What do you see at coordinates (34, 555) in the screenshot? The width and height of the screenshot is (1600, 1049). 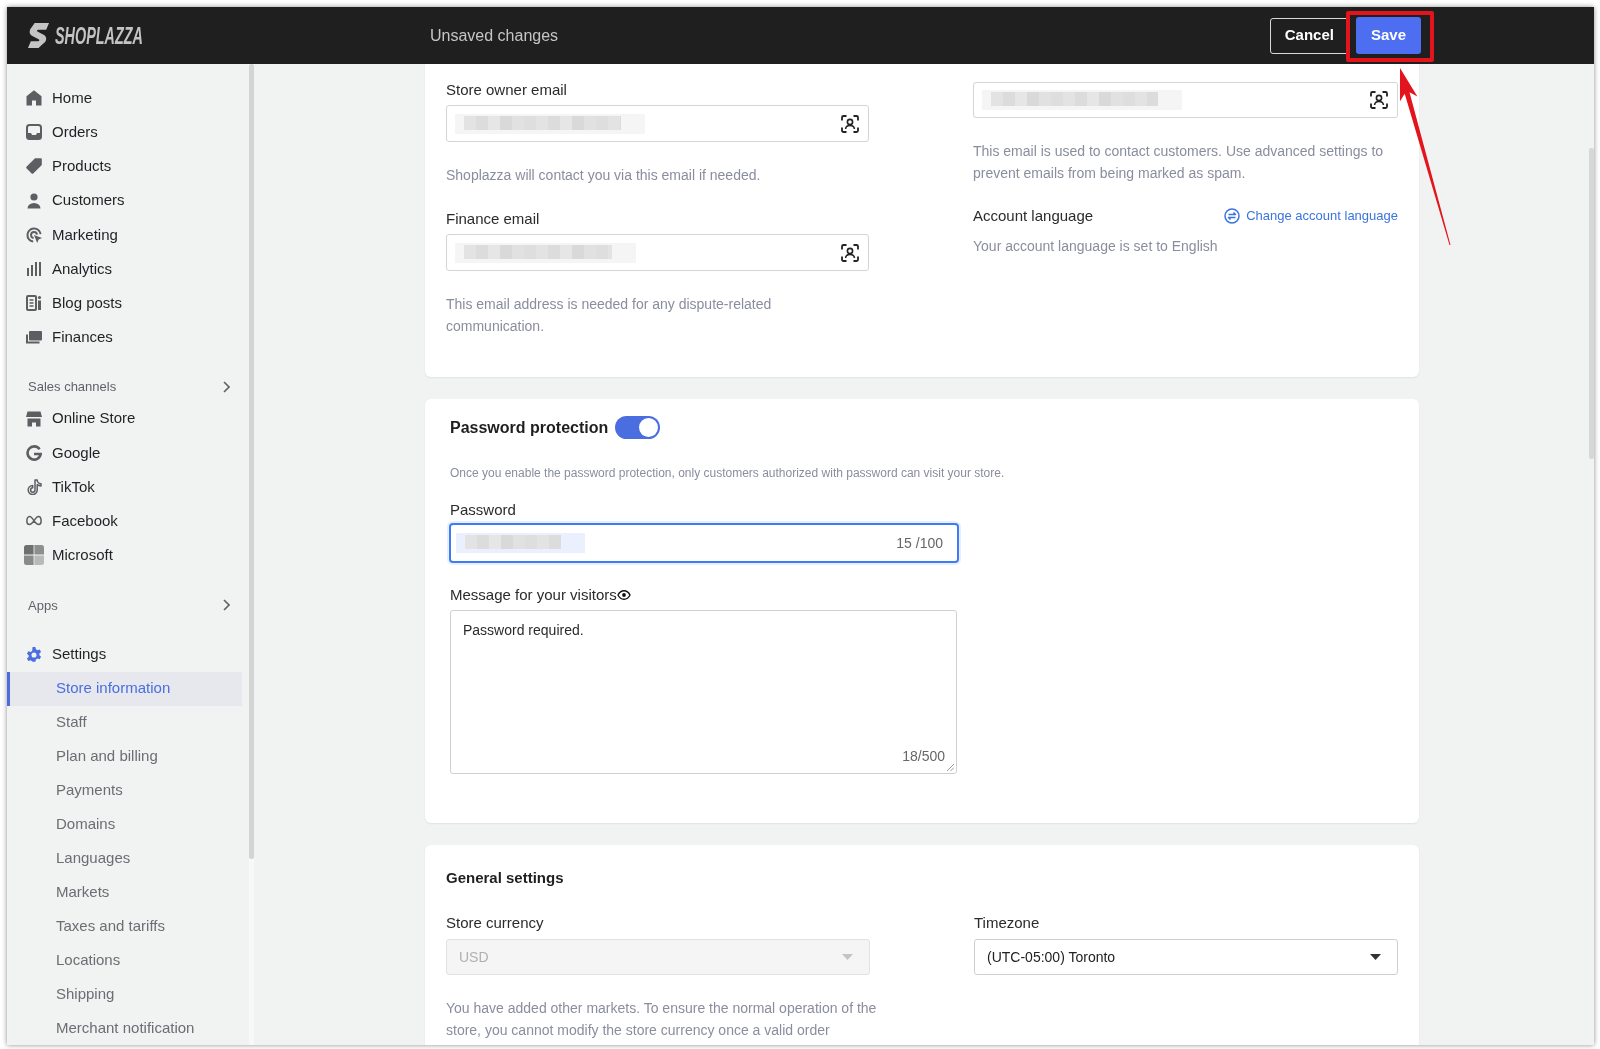 I see `four-squares-icon` at bounding box center [34, 555].